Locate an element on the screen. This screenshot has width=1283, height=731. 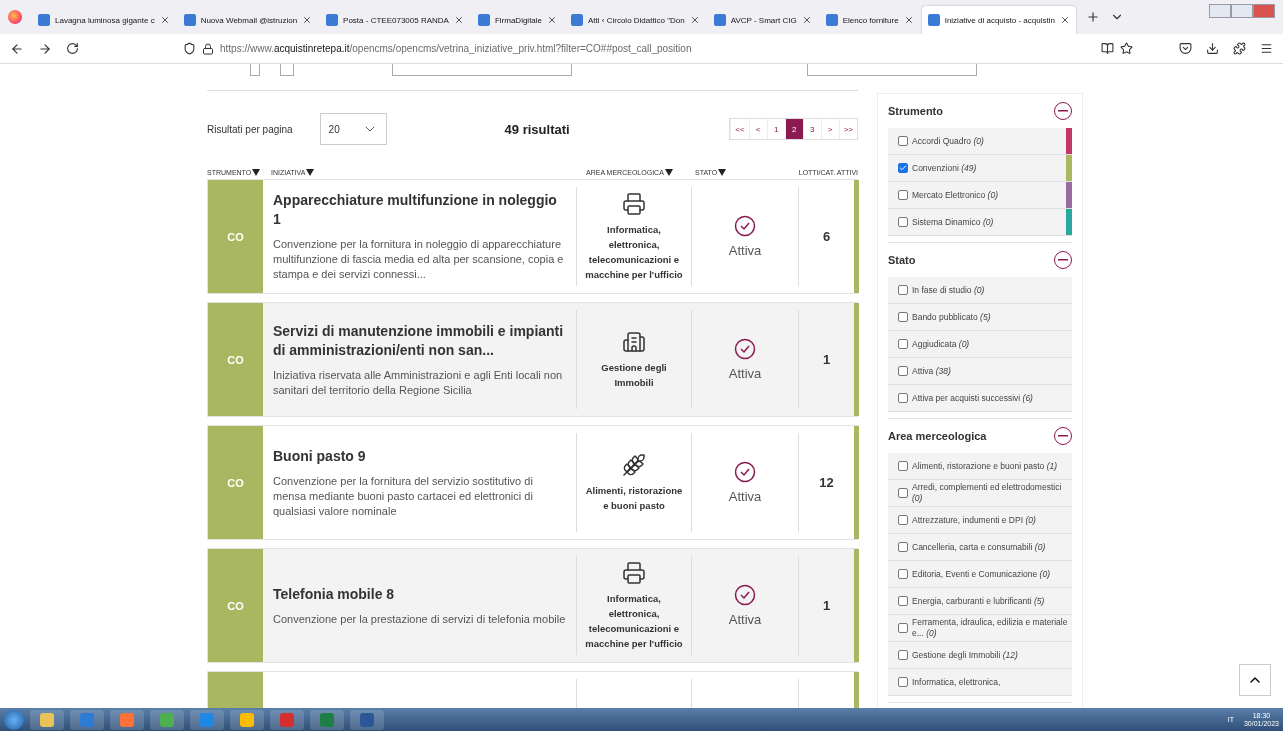
scroll-top-button is located at coordinates (1255, 680).